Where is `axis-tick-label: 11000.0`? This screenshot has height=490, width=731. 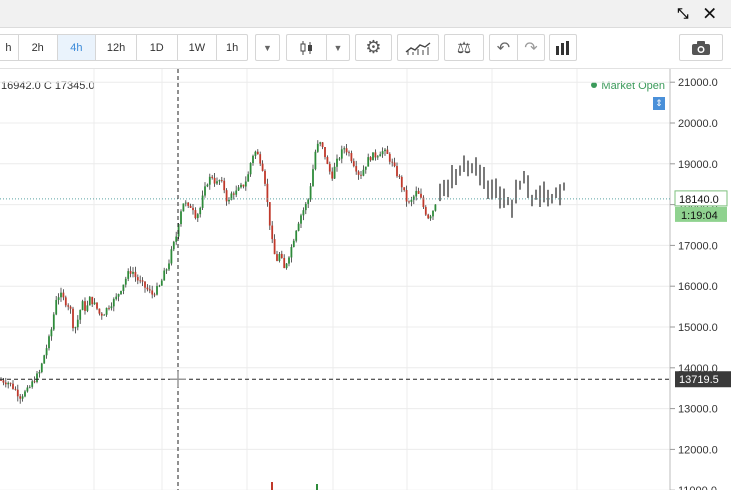 axis-tick-label: 11000.0 is located at coordinates (697, 487).